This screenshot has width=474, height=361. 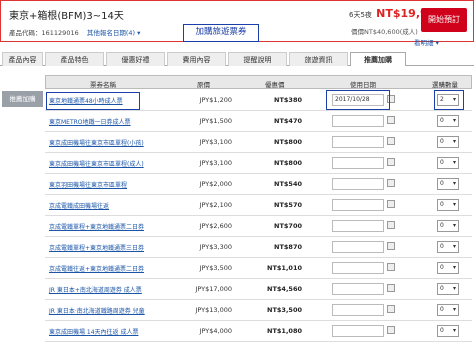 What do you see at coordinates (93, 101) in the screenshot?
I see `ticket-highlight-box` at bounding box center [93, 101].